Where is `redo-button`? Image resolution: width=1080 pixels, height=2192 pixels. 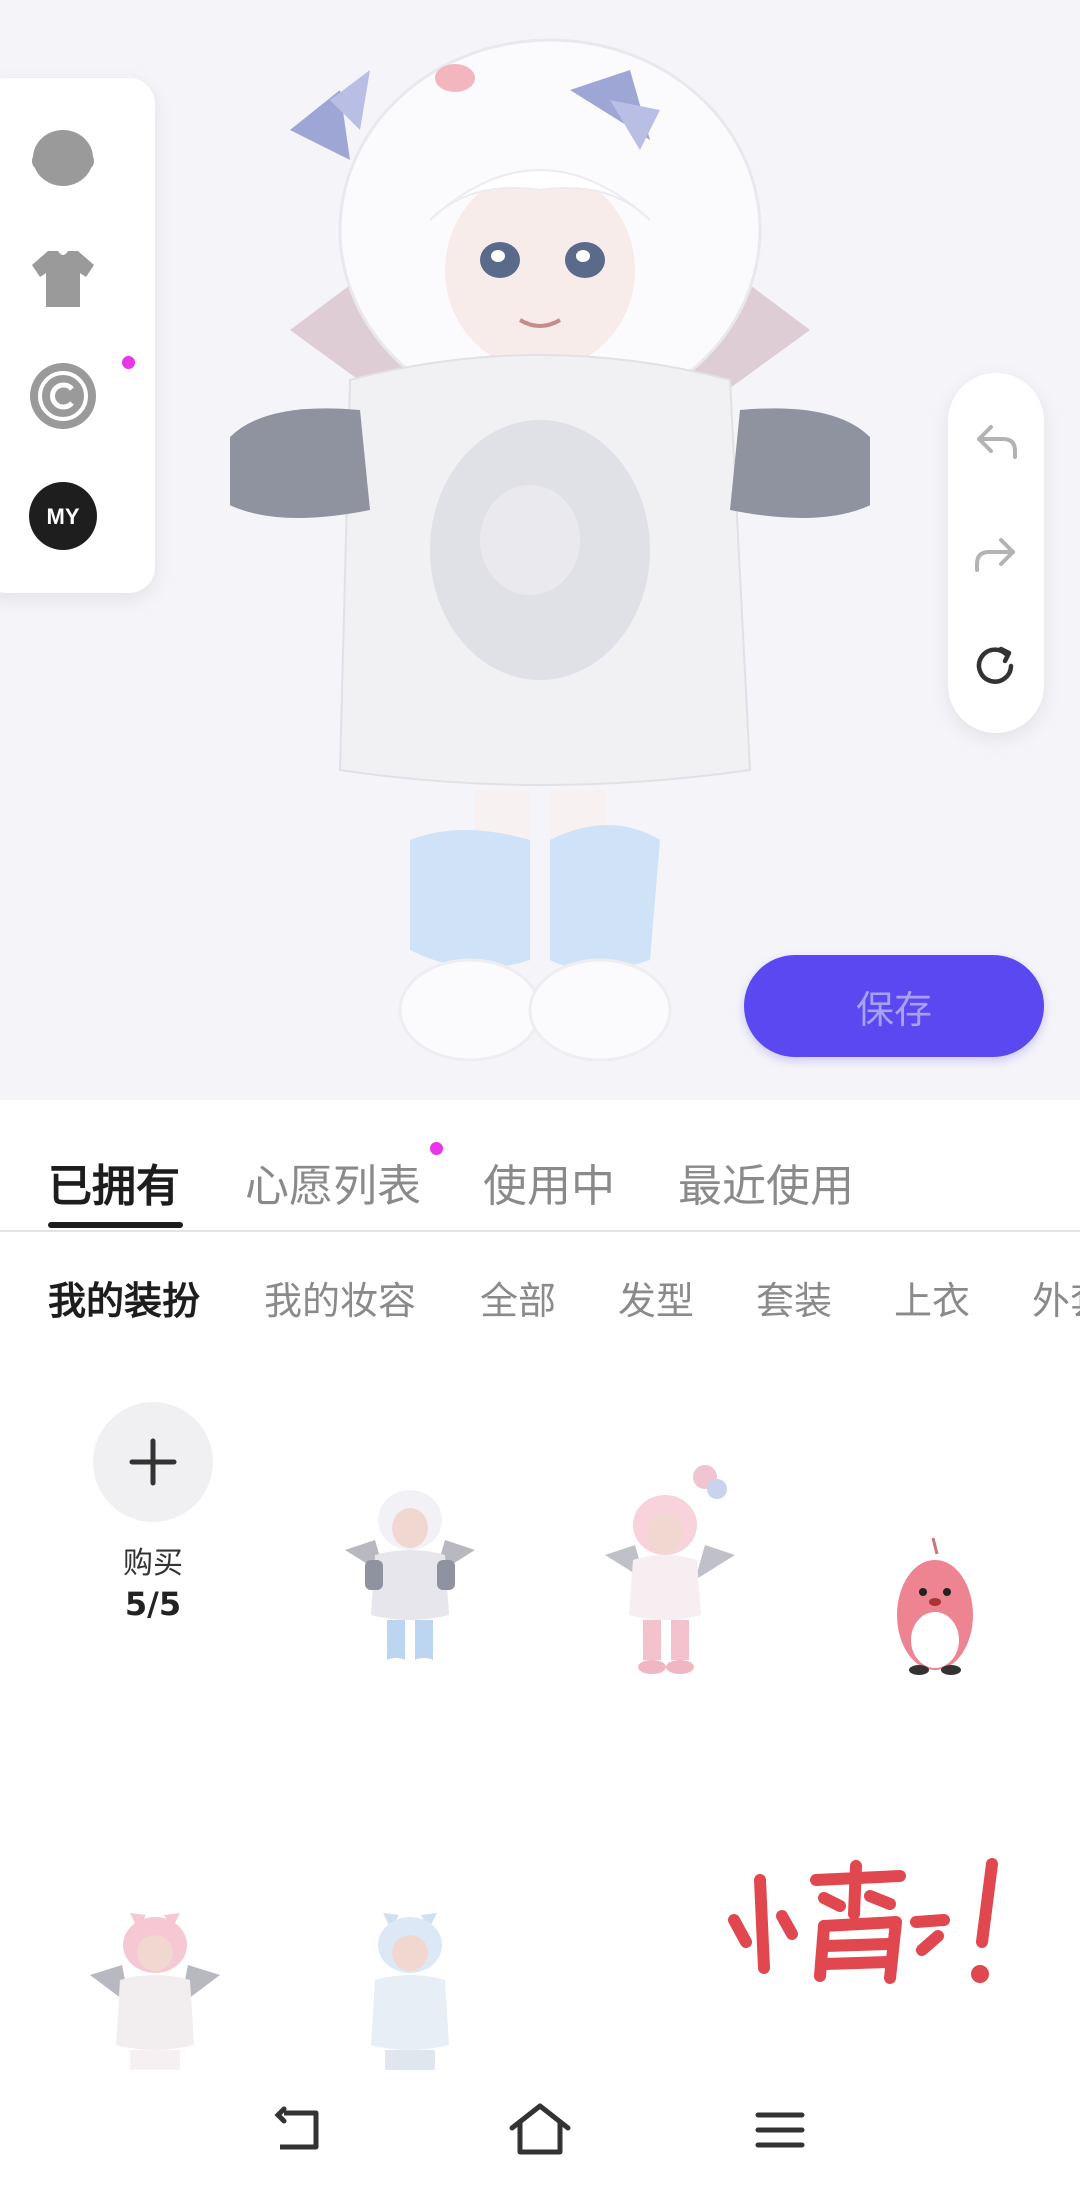
redo-button is located at coordinates (996, 553).